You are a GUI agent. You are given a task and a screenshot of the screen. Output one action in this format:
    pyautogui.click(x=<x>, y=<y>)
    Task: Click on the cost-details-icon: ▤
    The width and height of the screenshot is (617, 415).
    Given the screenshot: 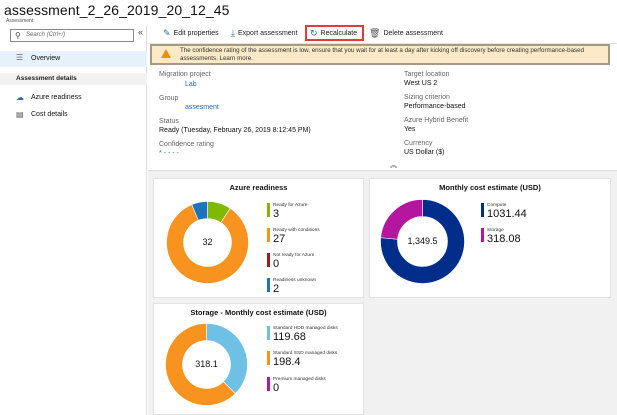 What is the action you would take?
    pyautogui.click(x=20, y=114)
    